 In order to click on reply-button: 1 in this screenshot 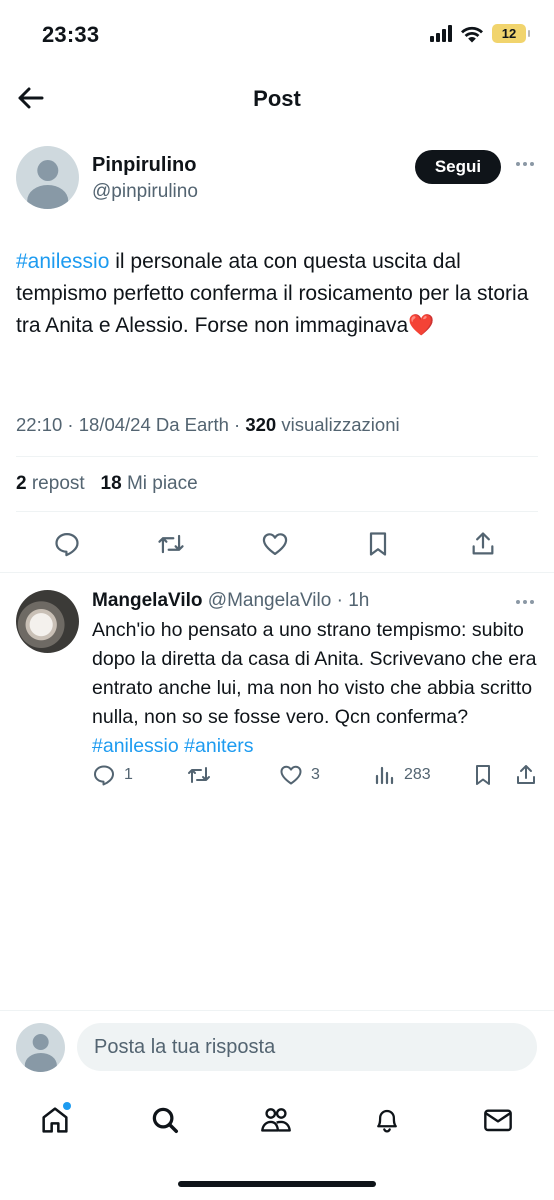, I will do `click(112, 775)`.